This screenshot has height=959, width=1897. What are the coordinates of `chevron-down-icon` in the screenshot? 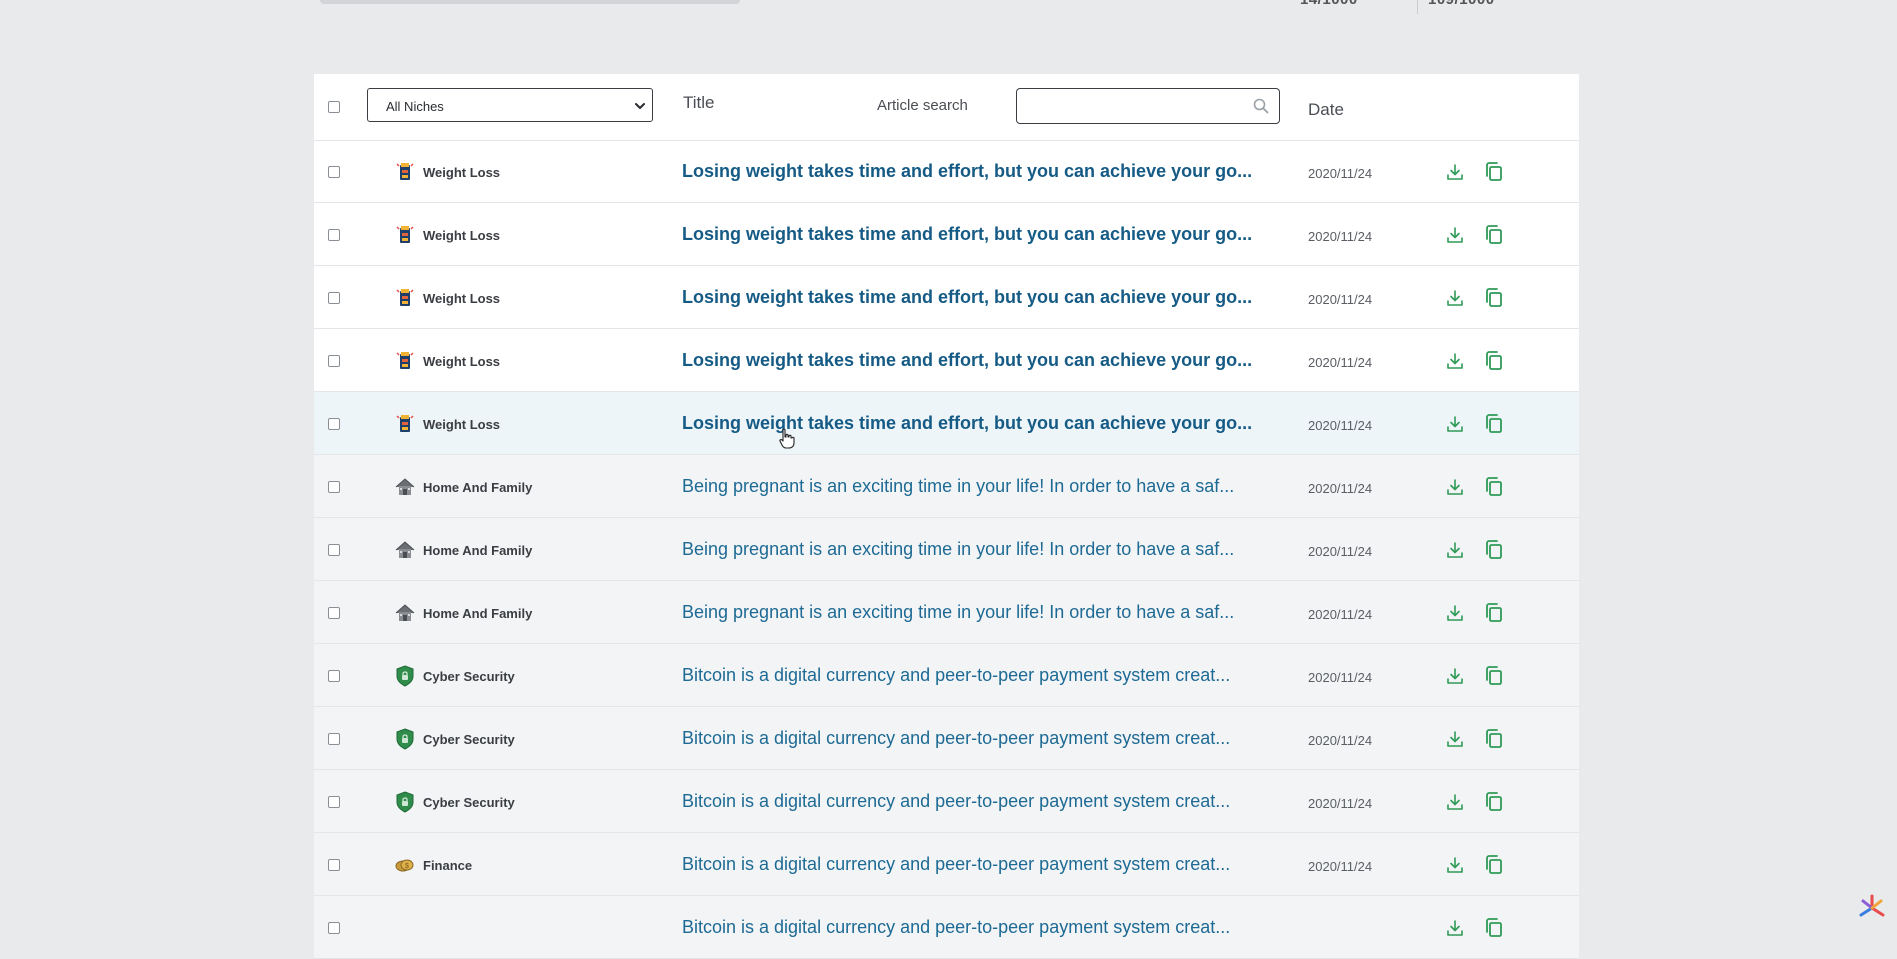 It's located at (640, 106).